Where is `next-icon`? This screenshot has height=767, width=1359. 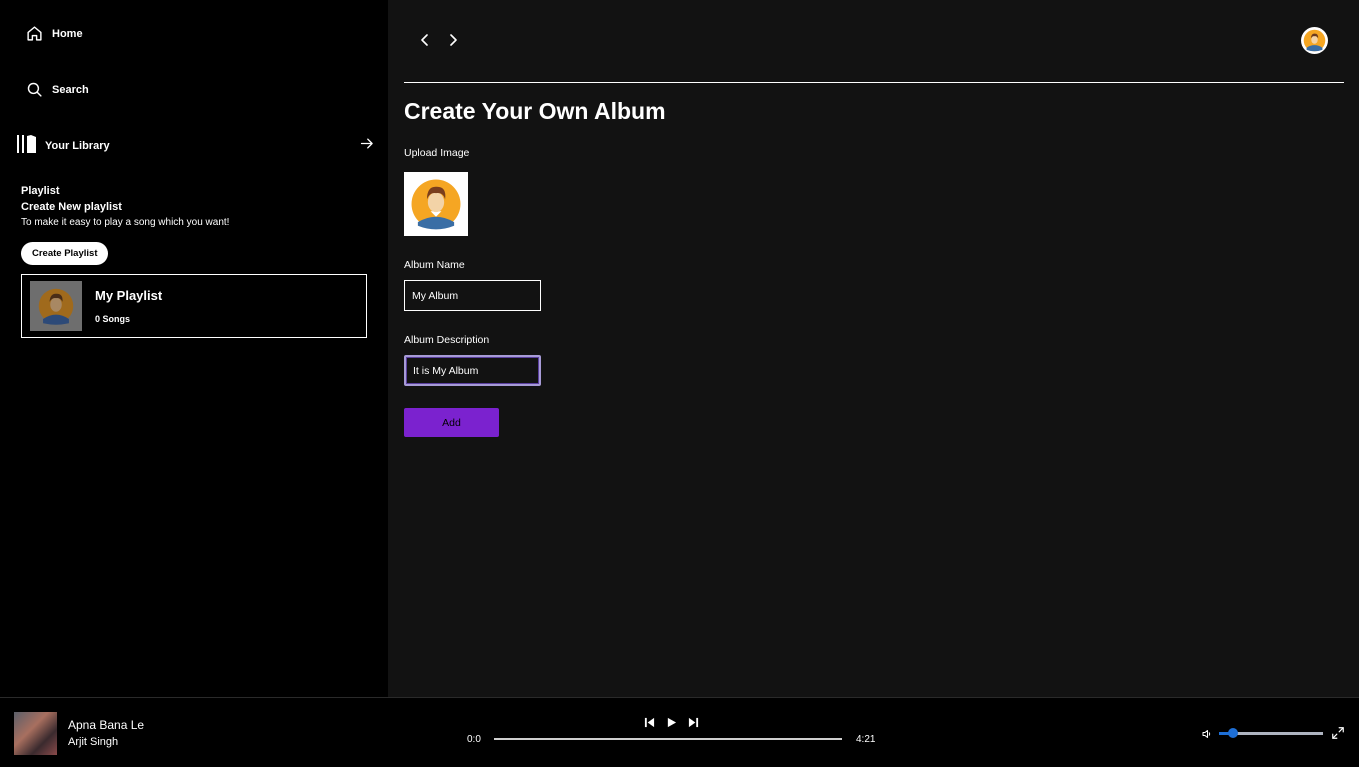
next-icon is located at coordinates (693, 722).